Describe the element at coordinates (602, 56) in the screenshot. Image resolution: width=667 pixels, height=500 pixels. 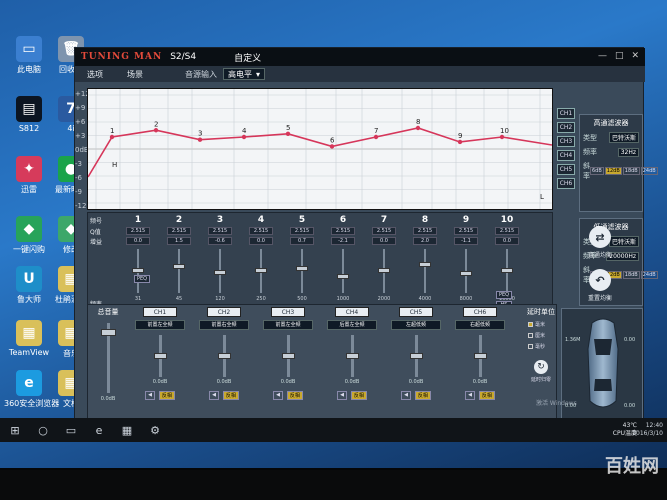
I see `minimize-button: —` at that location.